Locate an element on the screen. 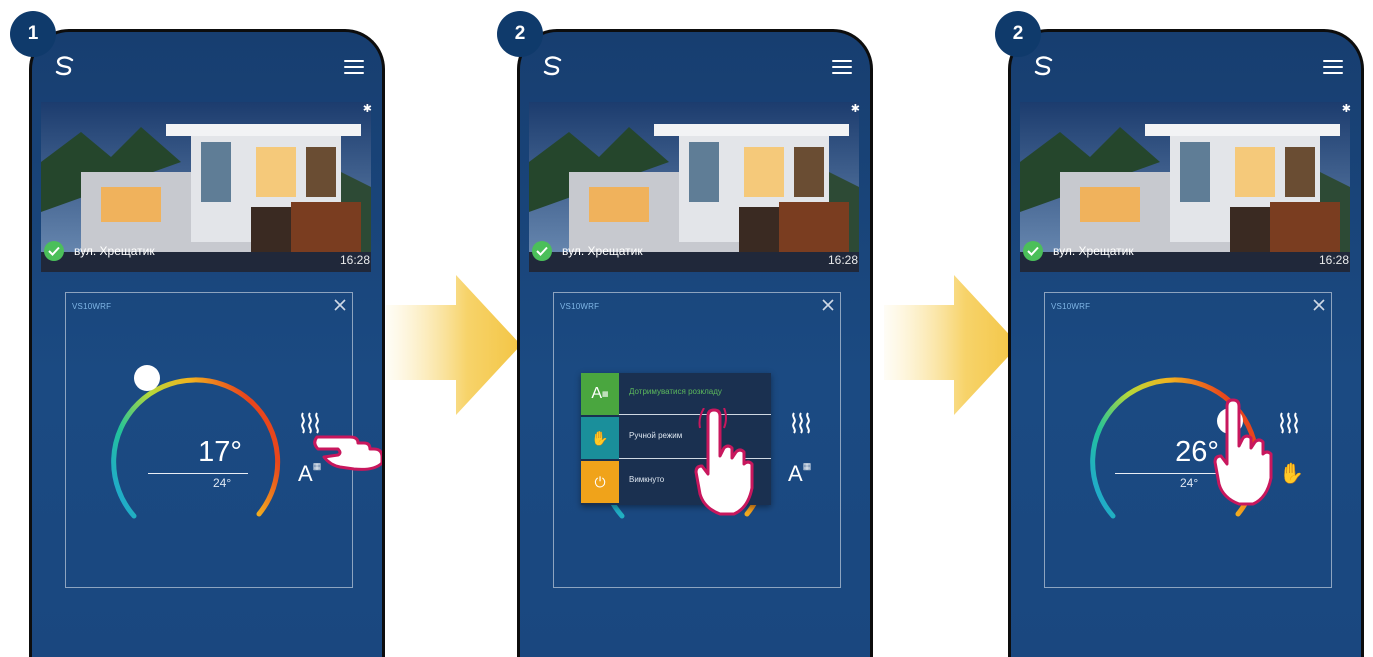 The width and height of the screenshot is (1373, 657). pointing-hand-icon is located at coordinates (347, 453).